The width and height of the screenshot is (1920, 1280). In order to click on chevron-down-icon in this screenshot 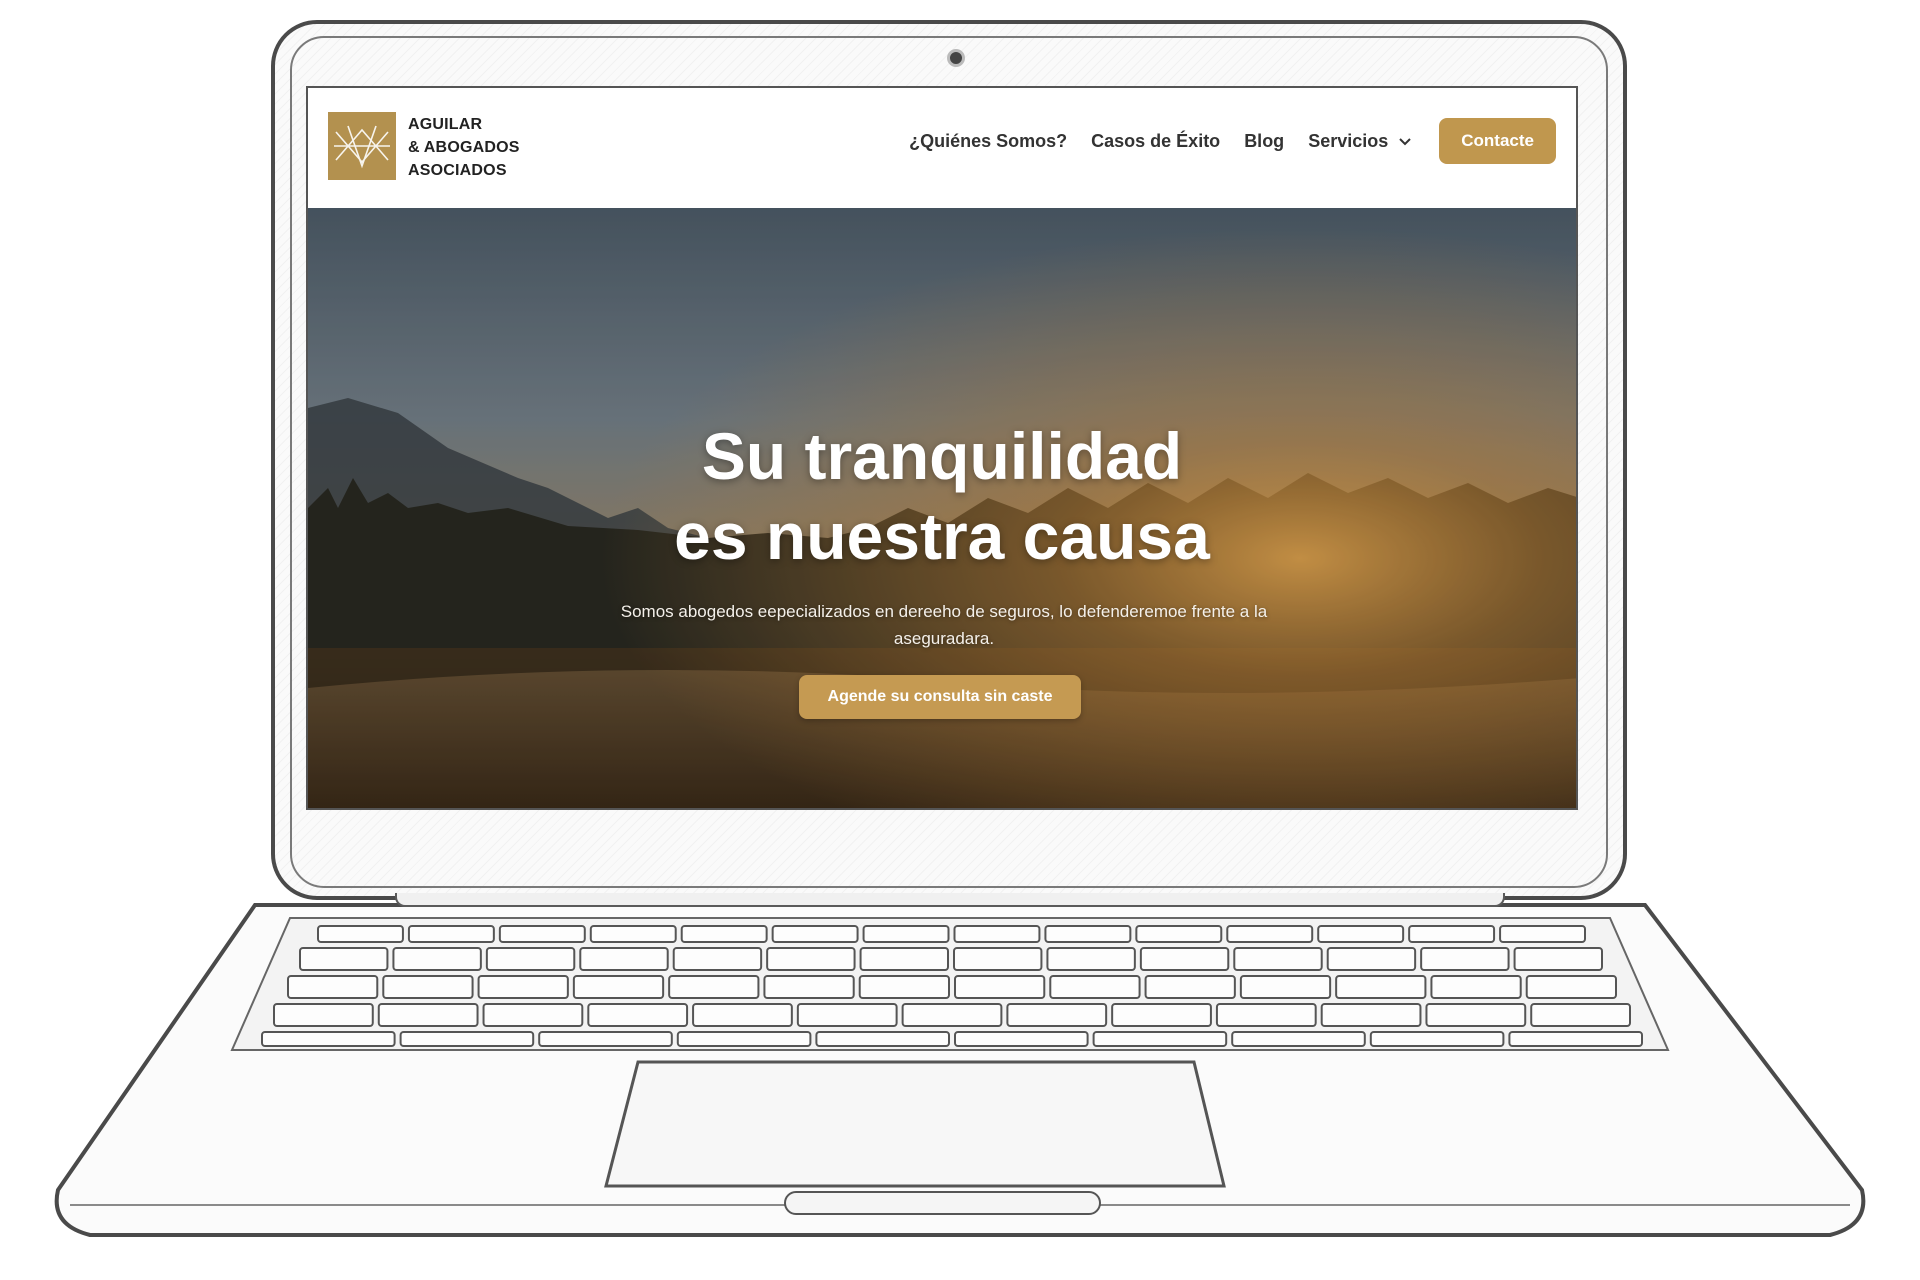, I will do `click(1405, 142)`.